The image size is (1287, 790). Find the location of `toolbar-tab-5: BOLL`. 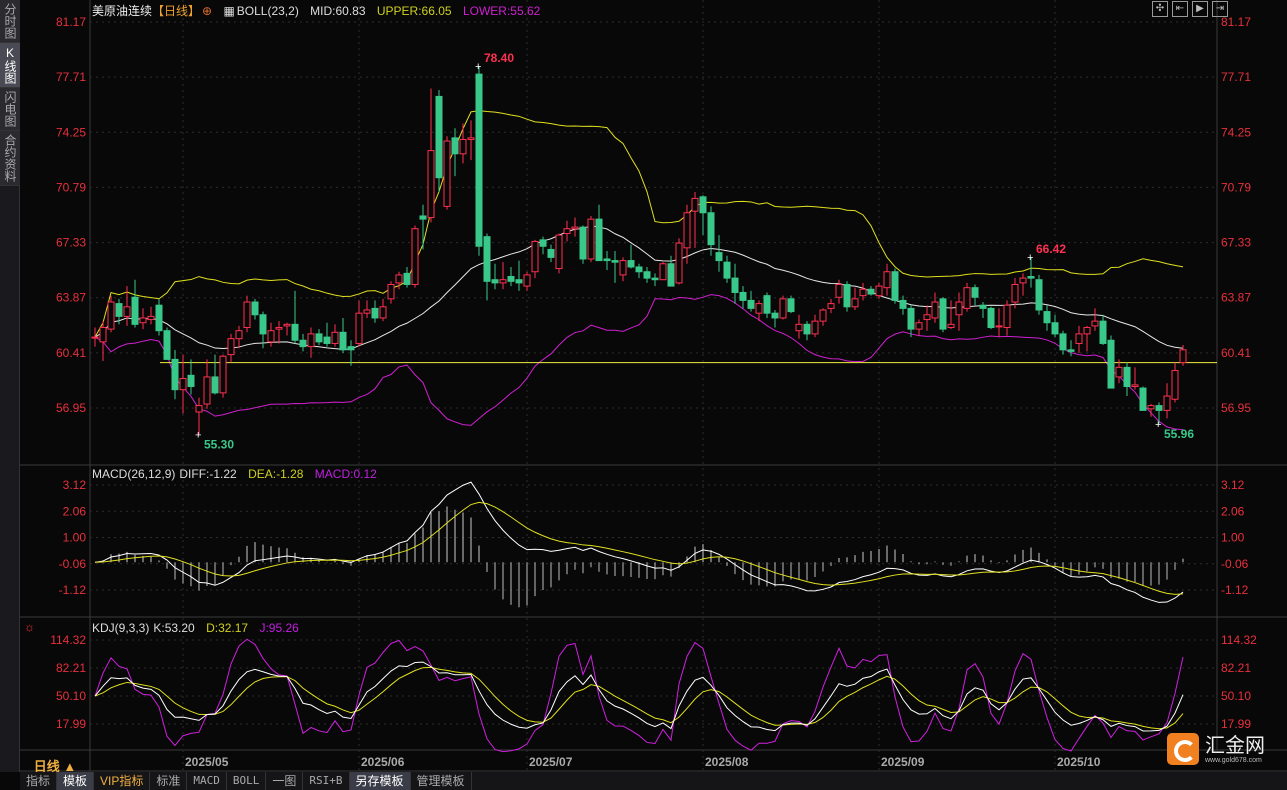

toolbar-tab-5: BOLL is located at coordinates (247, 781).